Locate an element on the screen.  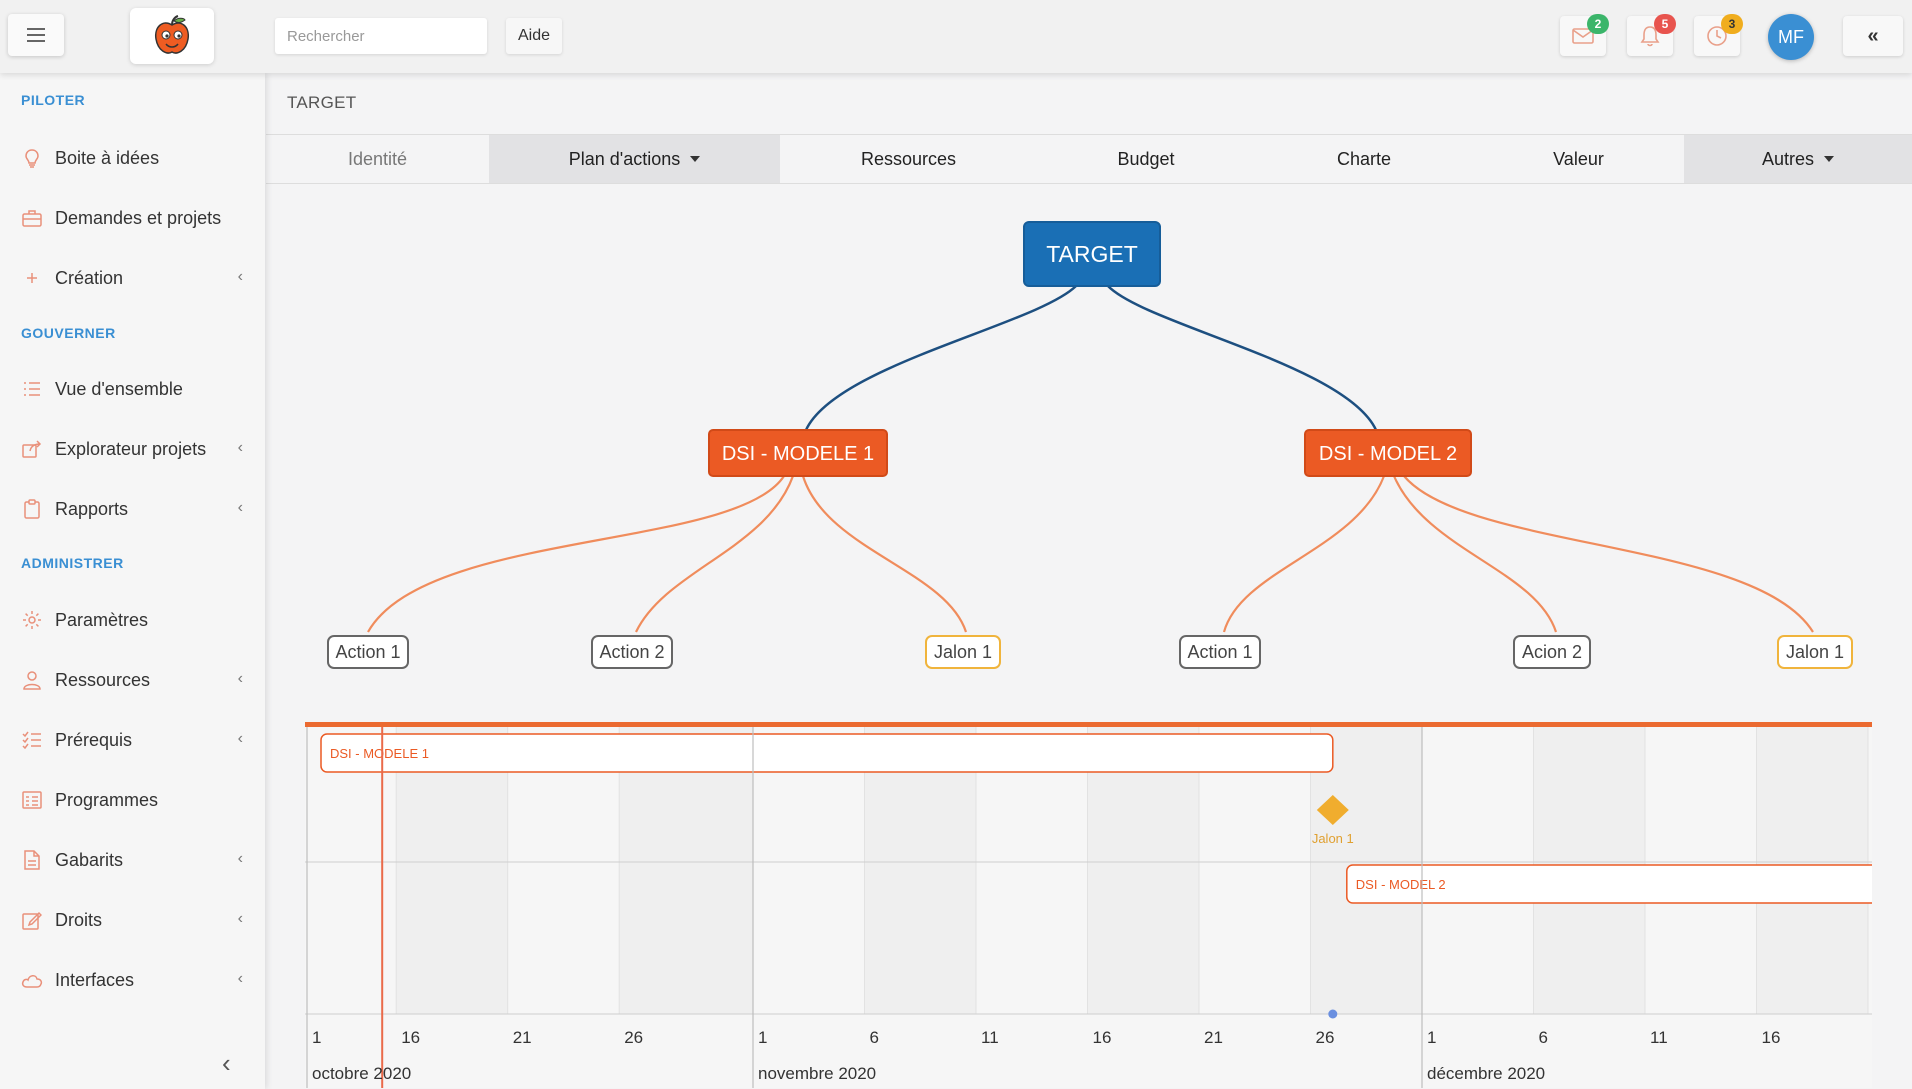
app-logo is located at coordinates (172, 36).